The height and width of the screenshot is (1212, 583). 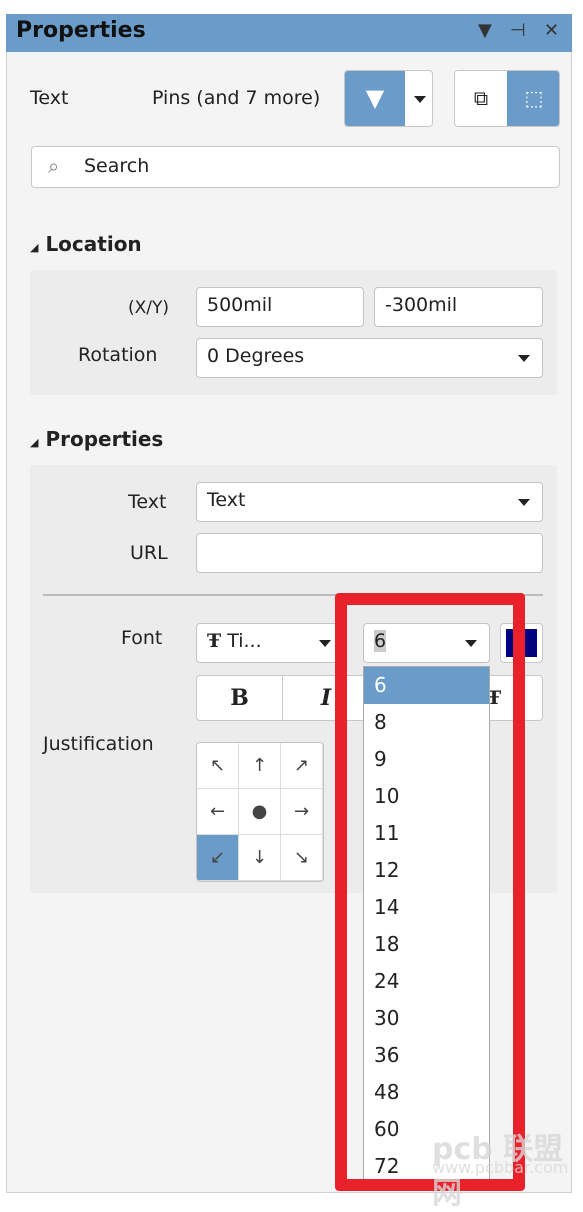 What do you see at coordinates (289, 33) in the screenshot?
I see `panel-header: Properties ▼ ⊣ ✕` at bounding box center [289, 33].